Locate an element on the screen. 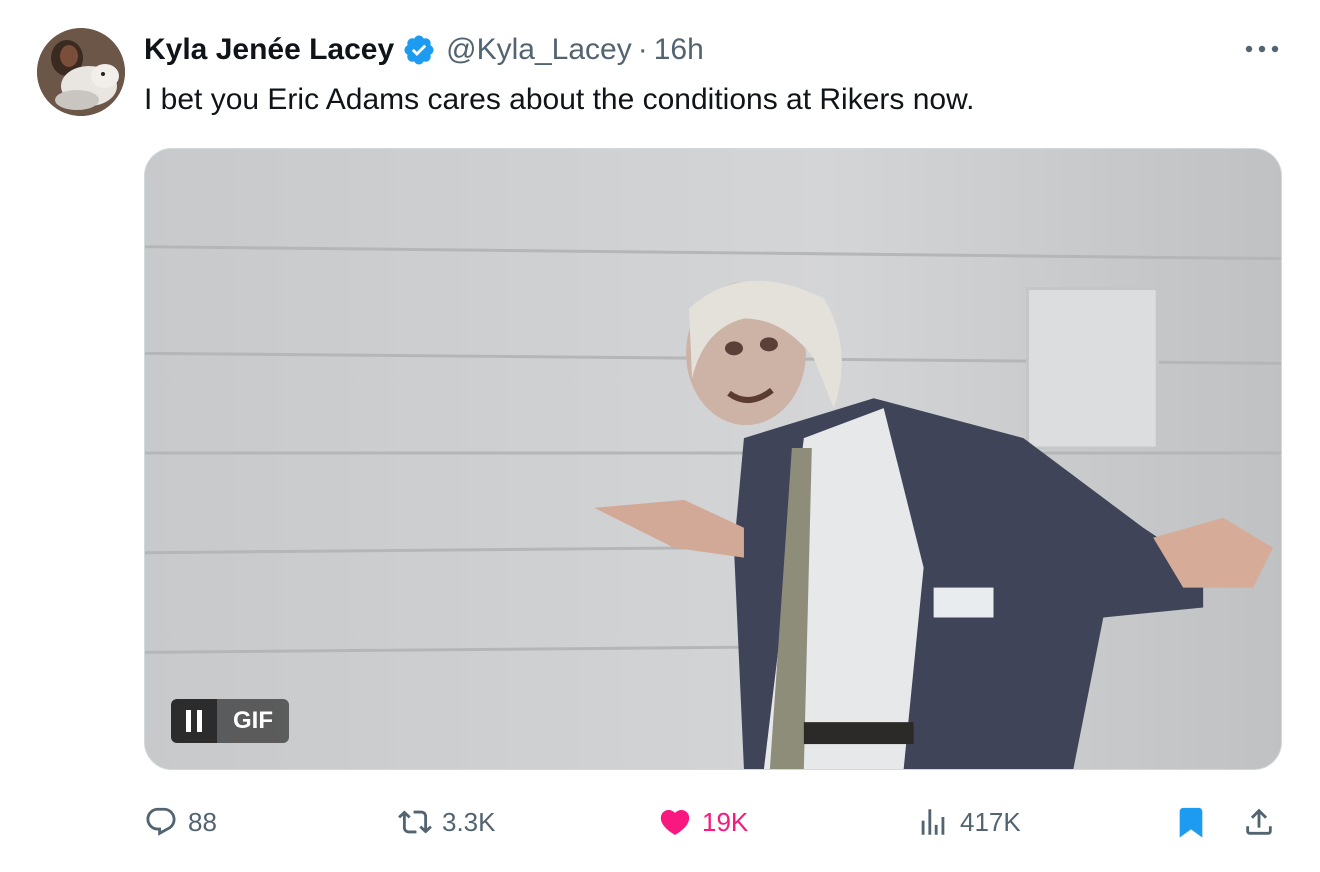 The image size is (1320, 872). retweet-button: 3.3K is located at coordinates (447, 822).